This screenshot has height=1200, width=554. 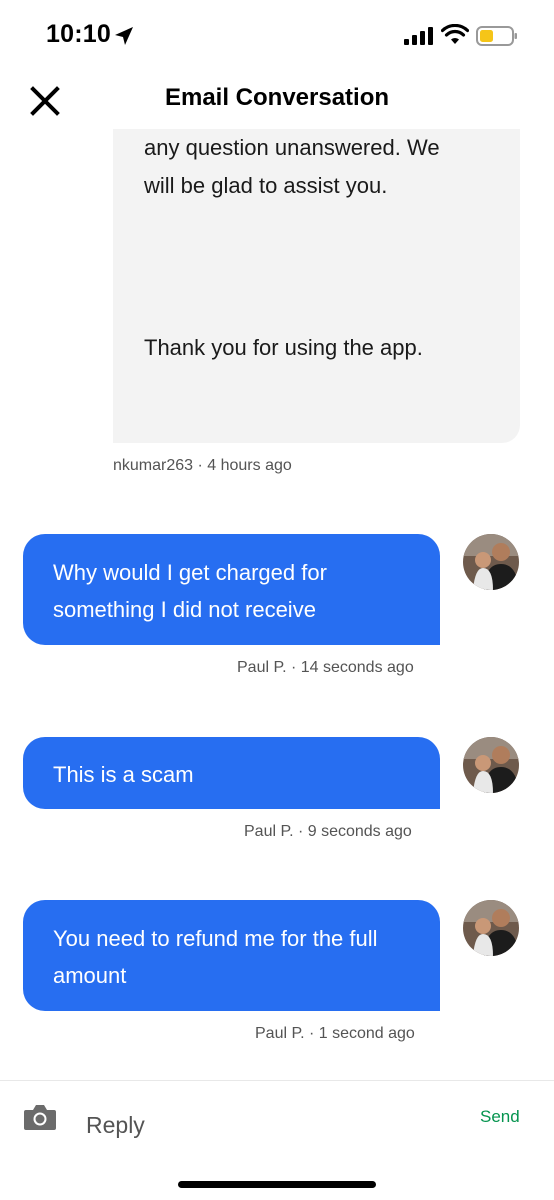 What do you see at coordinates (277, 35) in the screenshot?
I see `status-bar: 10:10` at bounding box center [277, 35].